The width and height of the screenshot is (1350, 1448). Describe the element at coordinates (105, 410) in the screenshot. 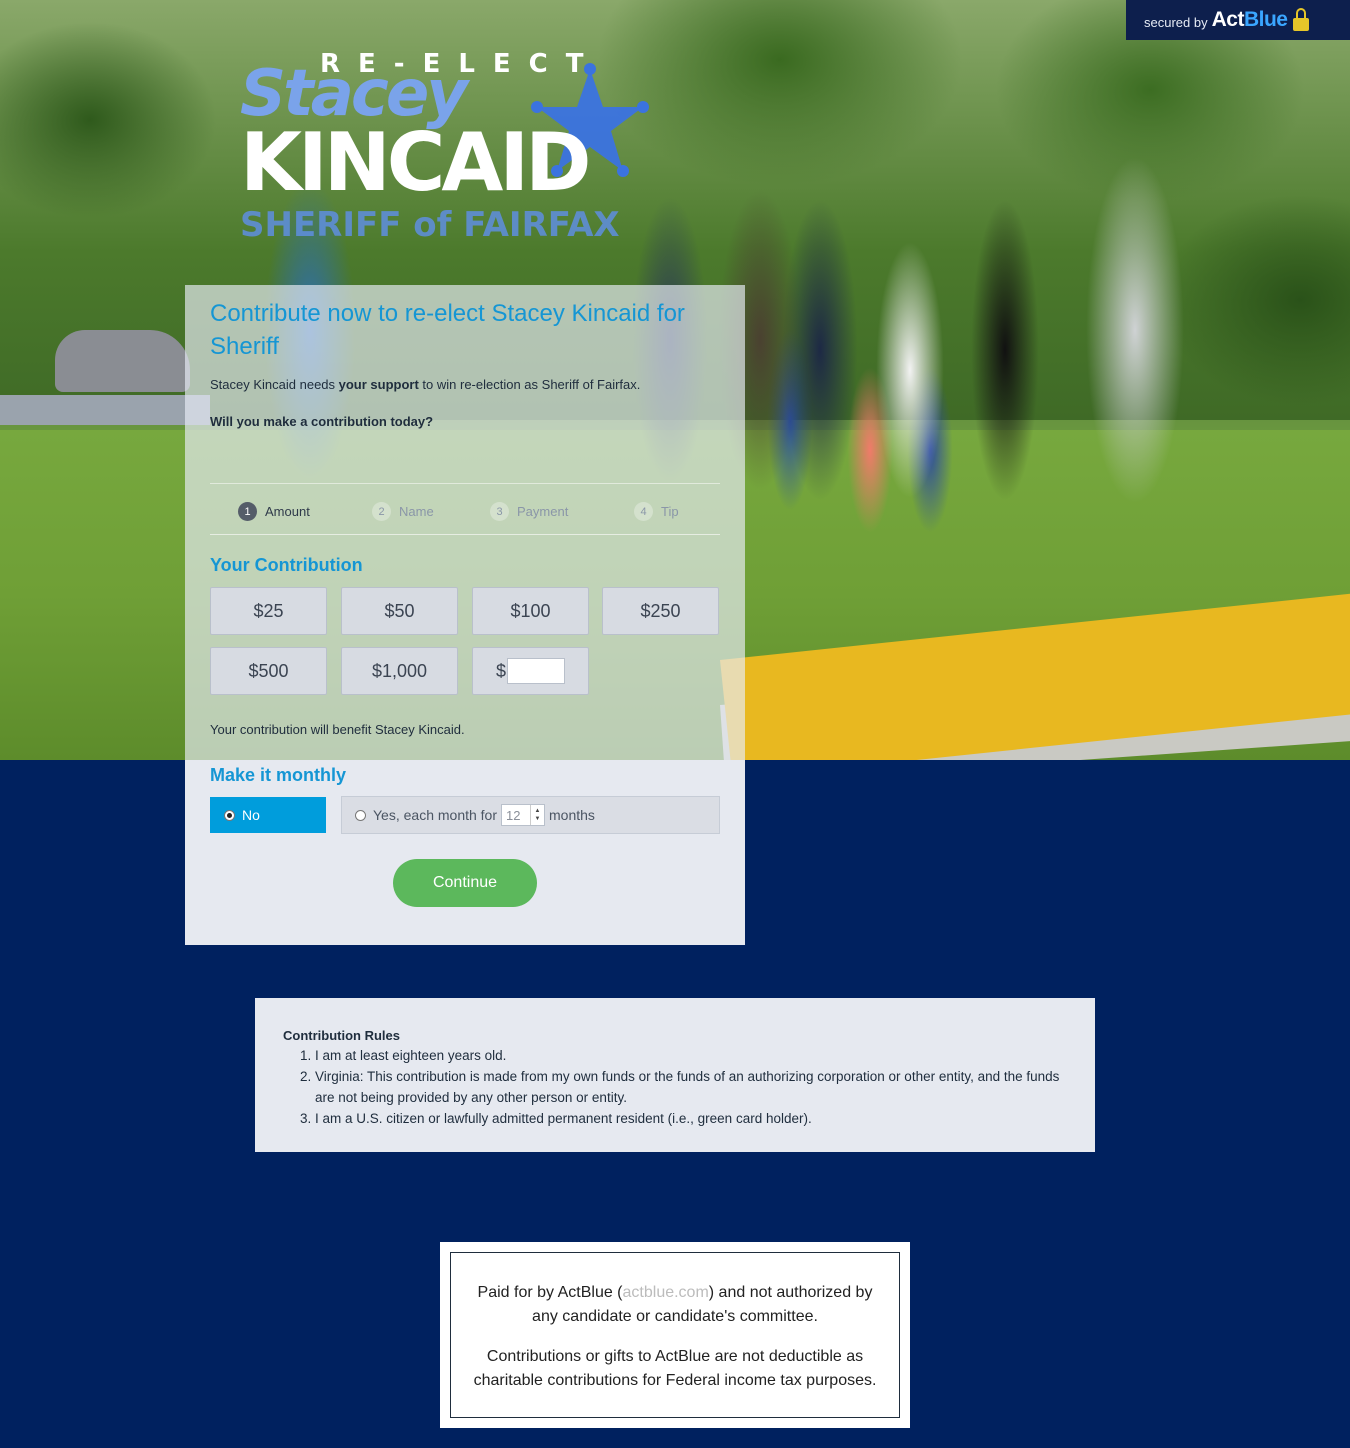

I see `hero-road` at that location.